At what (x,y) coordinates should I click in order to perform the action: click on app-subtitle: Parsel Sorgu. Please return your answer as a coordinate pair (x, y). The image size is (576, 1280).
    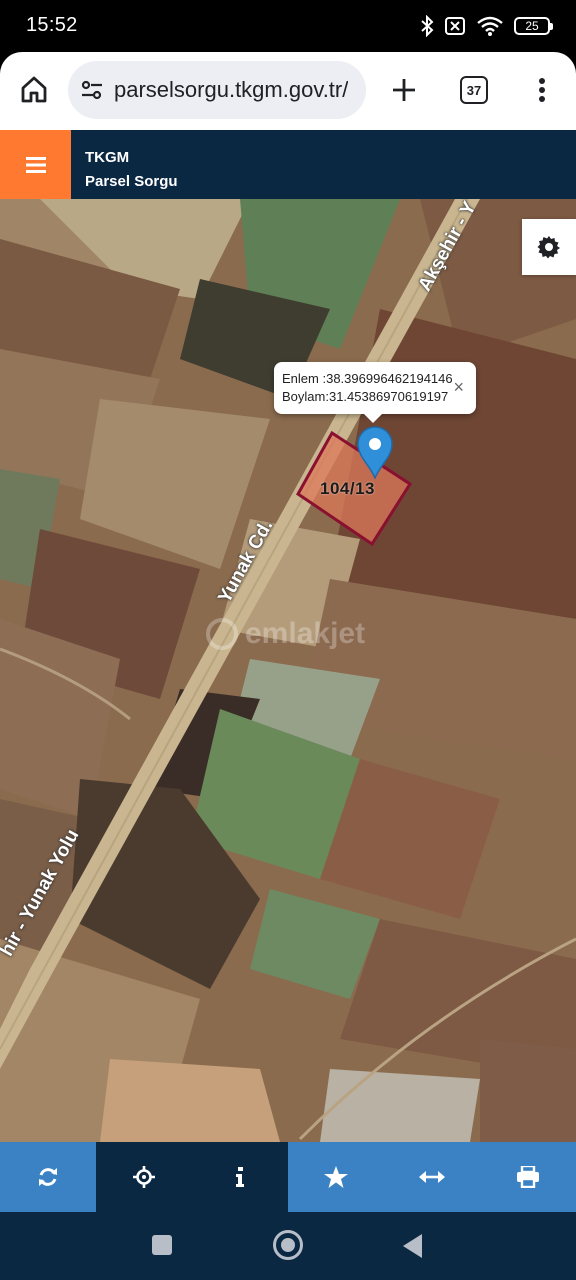
    Looking at the image, I should click on (131, 181).